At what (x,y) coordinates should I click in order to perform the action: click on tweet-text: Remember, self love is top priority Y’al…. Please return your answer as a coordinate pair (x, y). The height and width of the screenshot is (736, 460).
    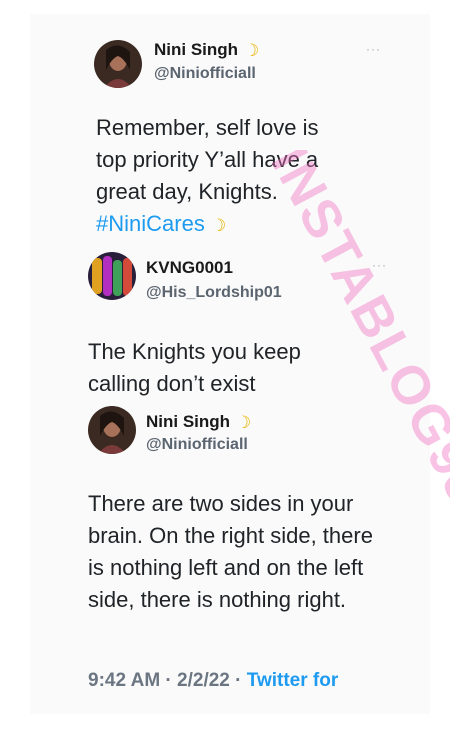
    Looking at the image, I should click on (221, 176).